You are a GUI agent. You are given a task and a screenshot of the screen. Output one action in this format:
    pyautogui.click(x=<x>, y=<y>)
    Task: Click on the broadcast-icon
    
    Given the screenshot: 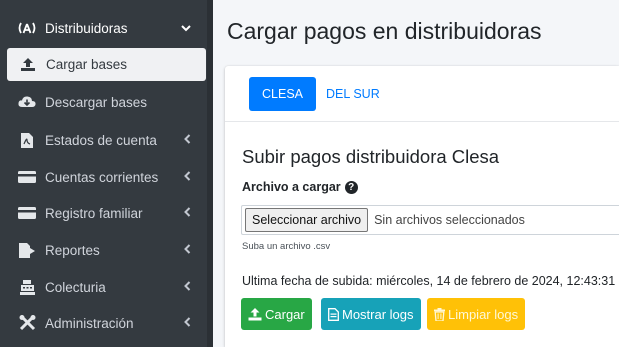 What is the action you would take?
    pyautogui.click(x=27, y=28)
    